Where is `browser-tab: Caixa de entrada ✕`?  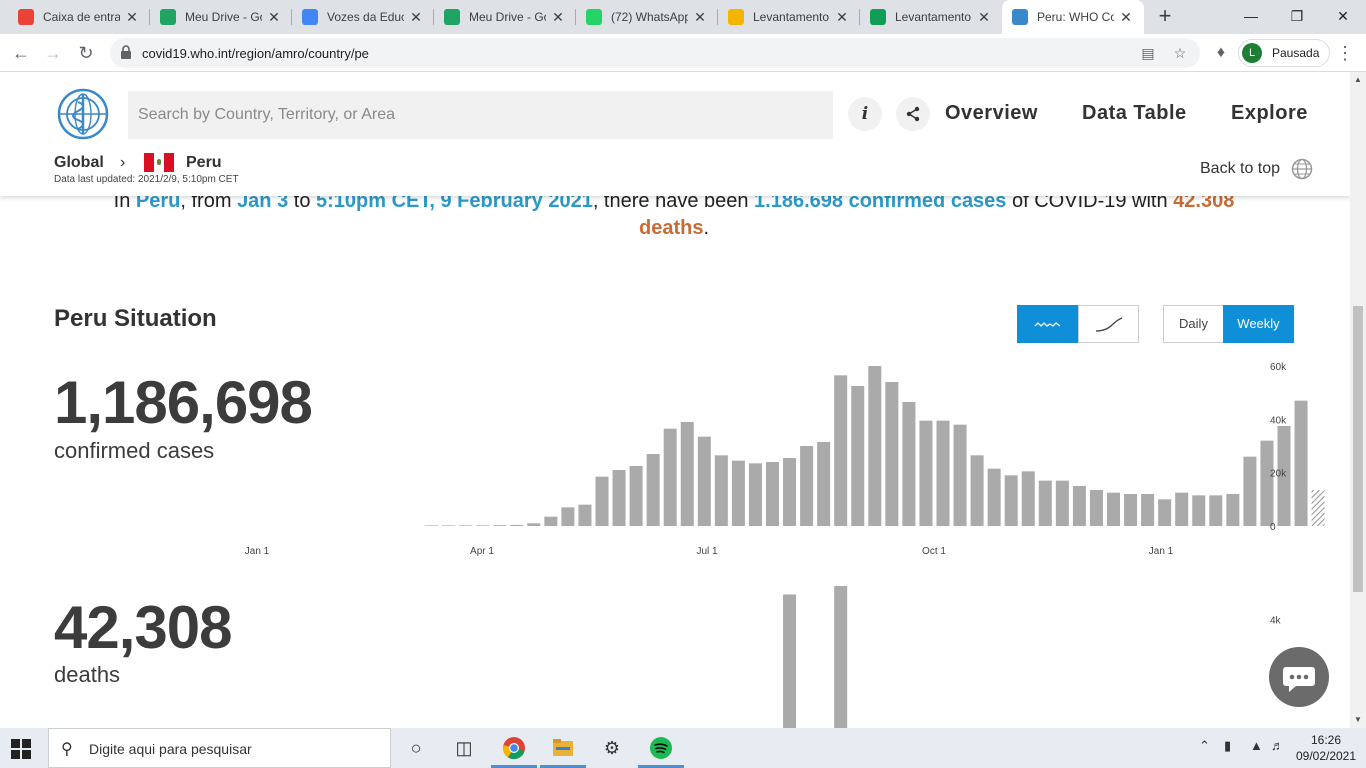 browser-tab: Caixa de entrada ✕ is located at coordinates (79, 17).